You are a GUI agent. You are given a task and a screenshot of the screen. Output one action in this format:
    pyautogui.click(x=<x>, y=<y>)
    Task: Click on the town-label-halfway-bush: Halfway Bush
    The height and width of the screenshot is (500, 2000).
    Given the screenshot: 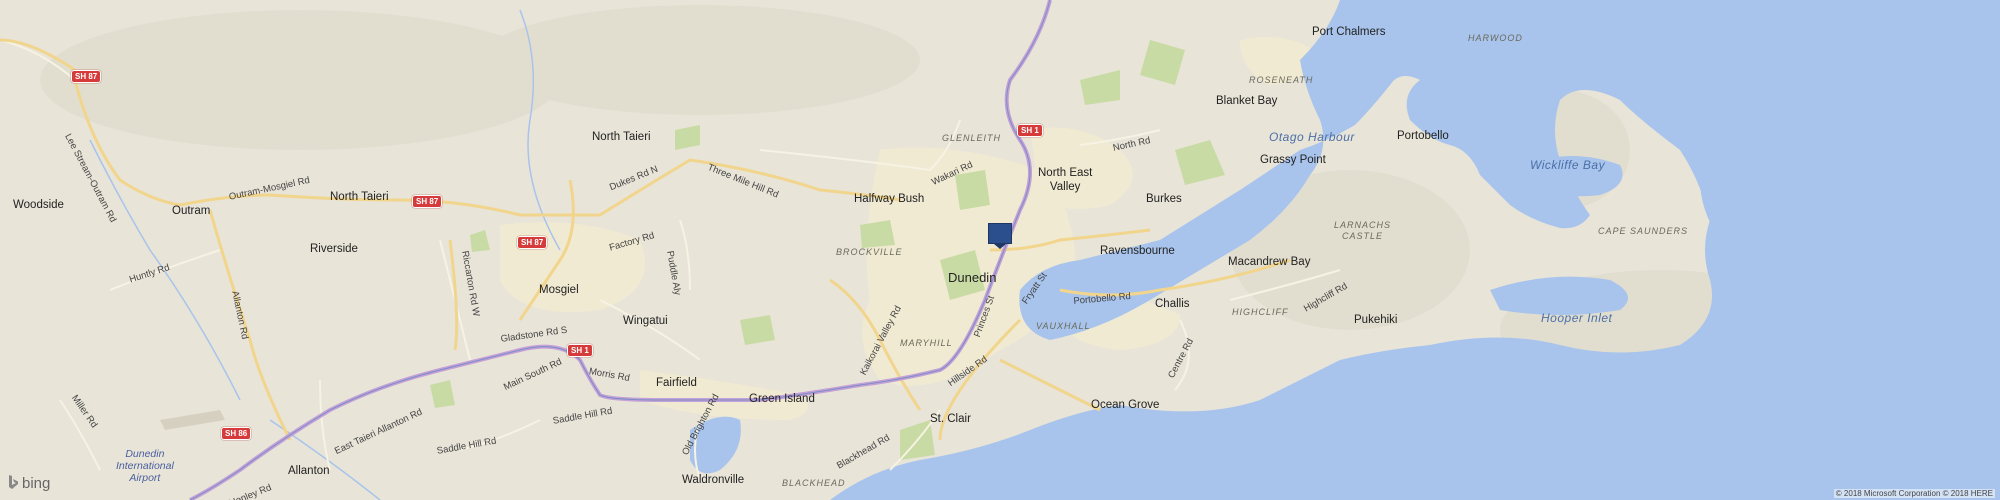 What is the action you would take?
    pyautogui.click(x=889, y=199)
    